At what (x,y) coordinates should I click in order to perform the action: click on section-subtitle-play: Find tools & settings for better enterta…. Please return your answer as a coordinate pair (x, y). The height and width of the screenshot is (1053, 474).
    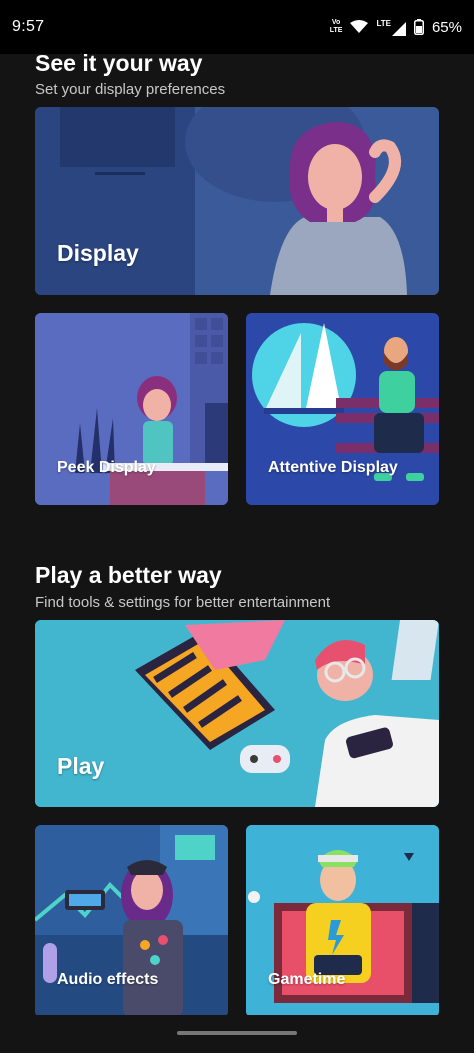
    Looking at the image, I should click on (183, 602).